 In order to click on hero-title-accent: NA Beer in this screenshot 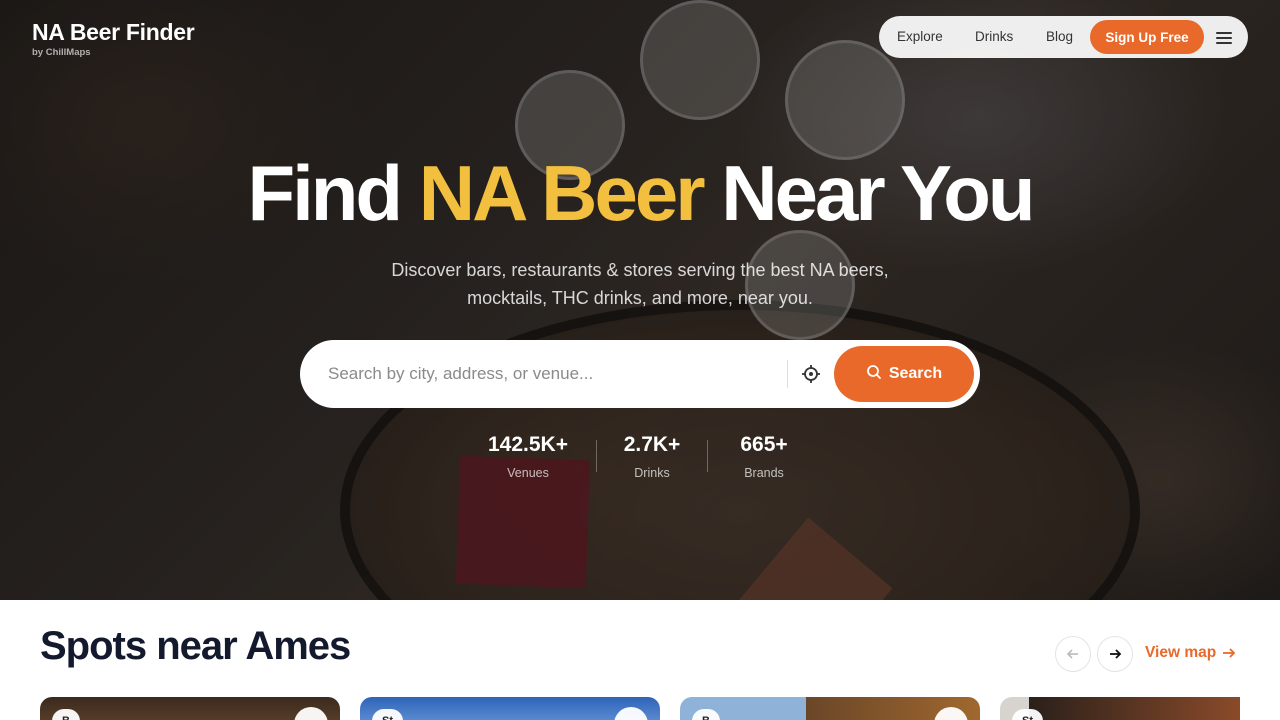, I will do `click(562, 193)`.